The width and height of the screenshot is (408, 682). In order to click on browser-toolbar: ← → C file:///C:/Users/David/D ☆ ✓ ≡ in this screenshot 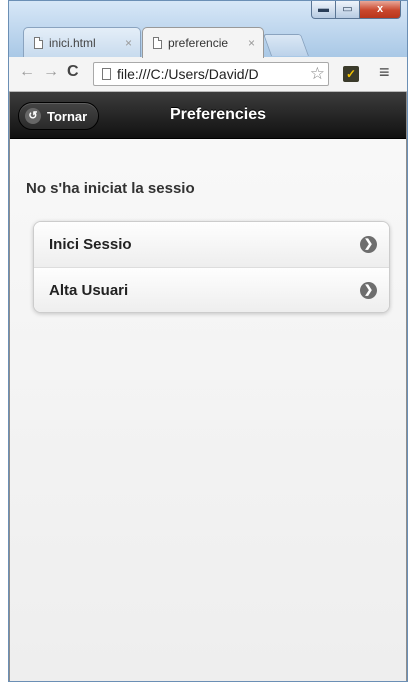, I will do `click(208, 74)`.